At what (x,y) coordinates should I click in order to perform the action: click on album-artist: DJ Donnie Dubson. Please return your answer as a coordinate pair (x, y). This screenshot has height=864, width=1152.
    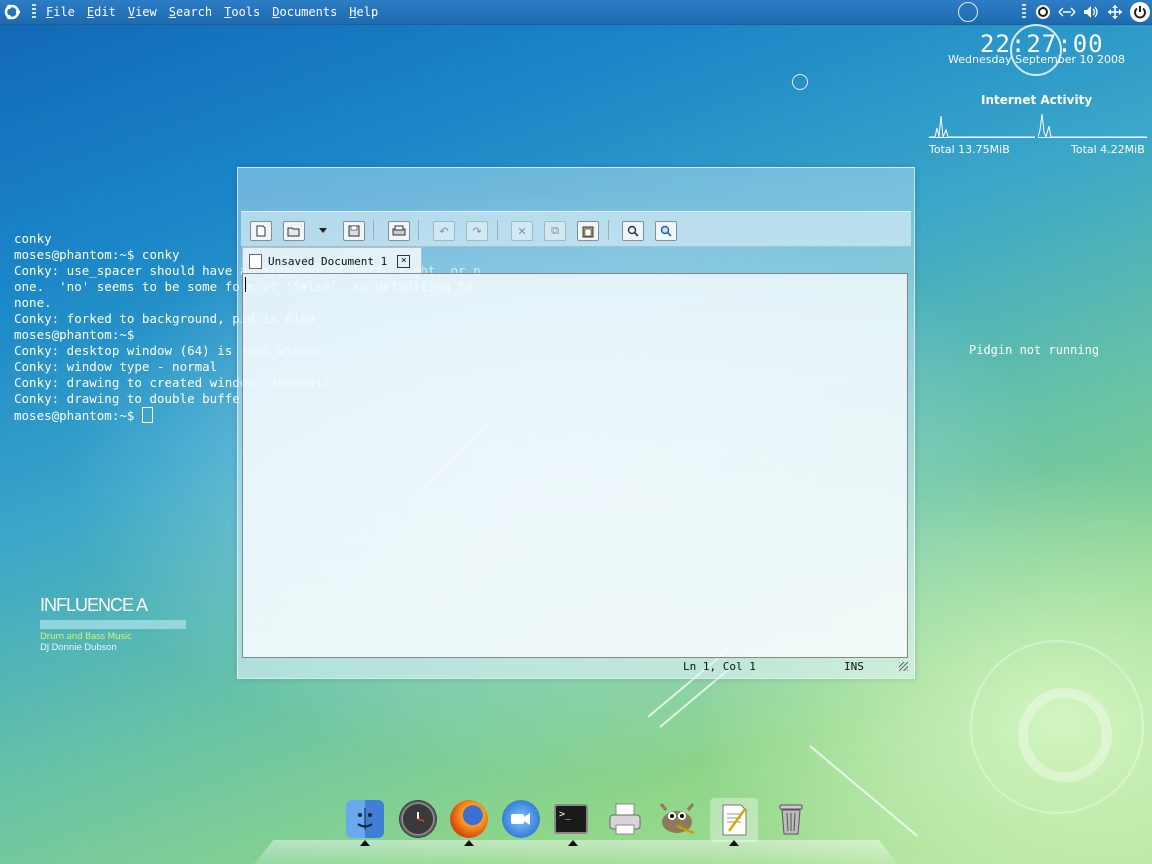
    Looking at the image, I should click on (78, 648).